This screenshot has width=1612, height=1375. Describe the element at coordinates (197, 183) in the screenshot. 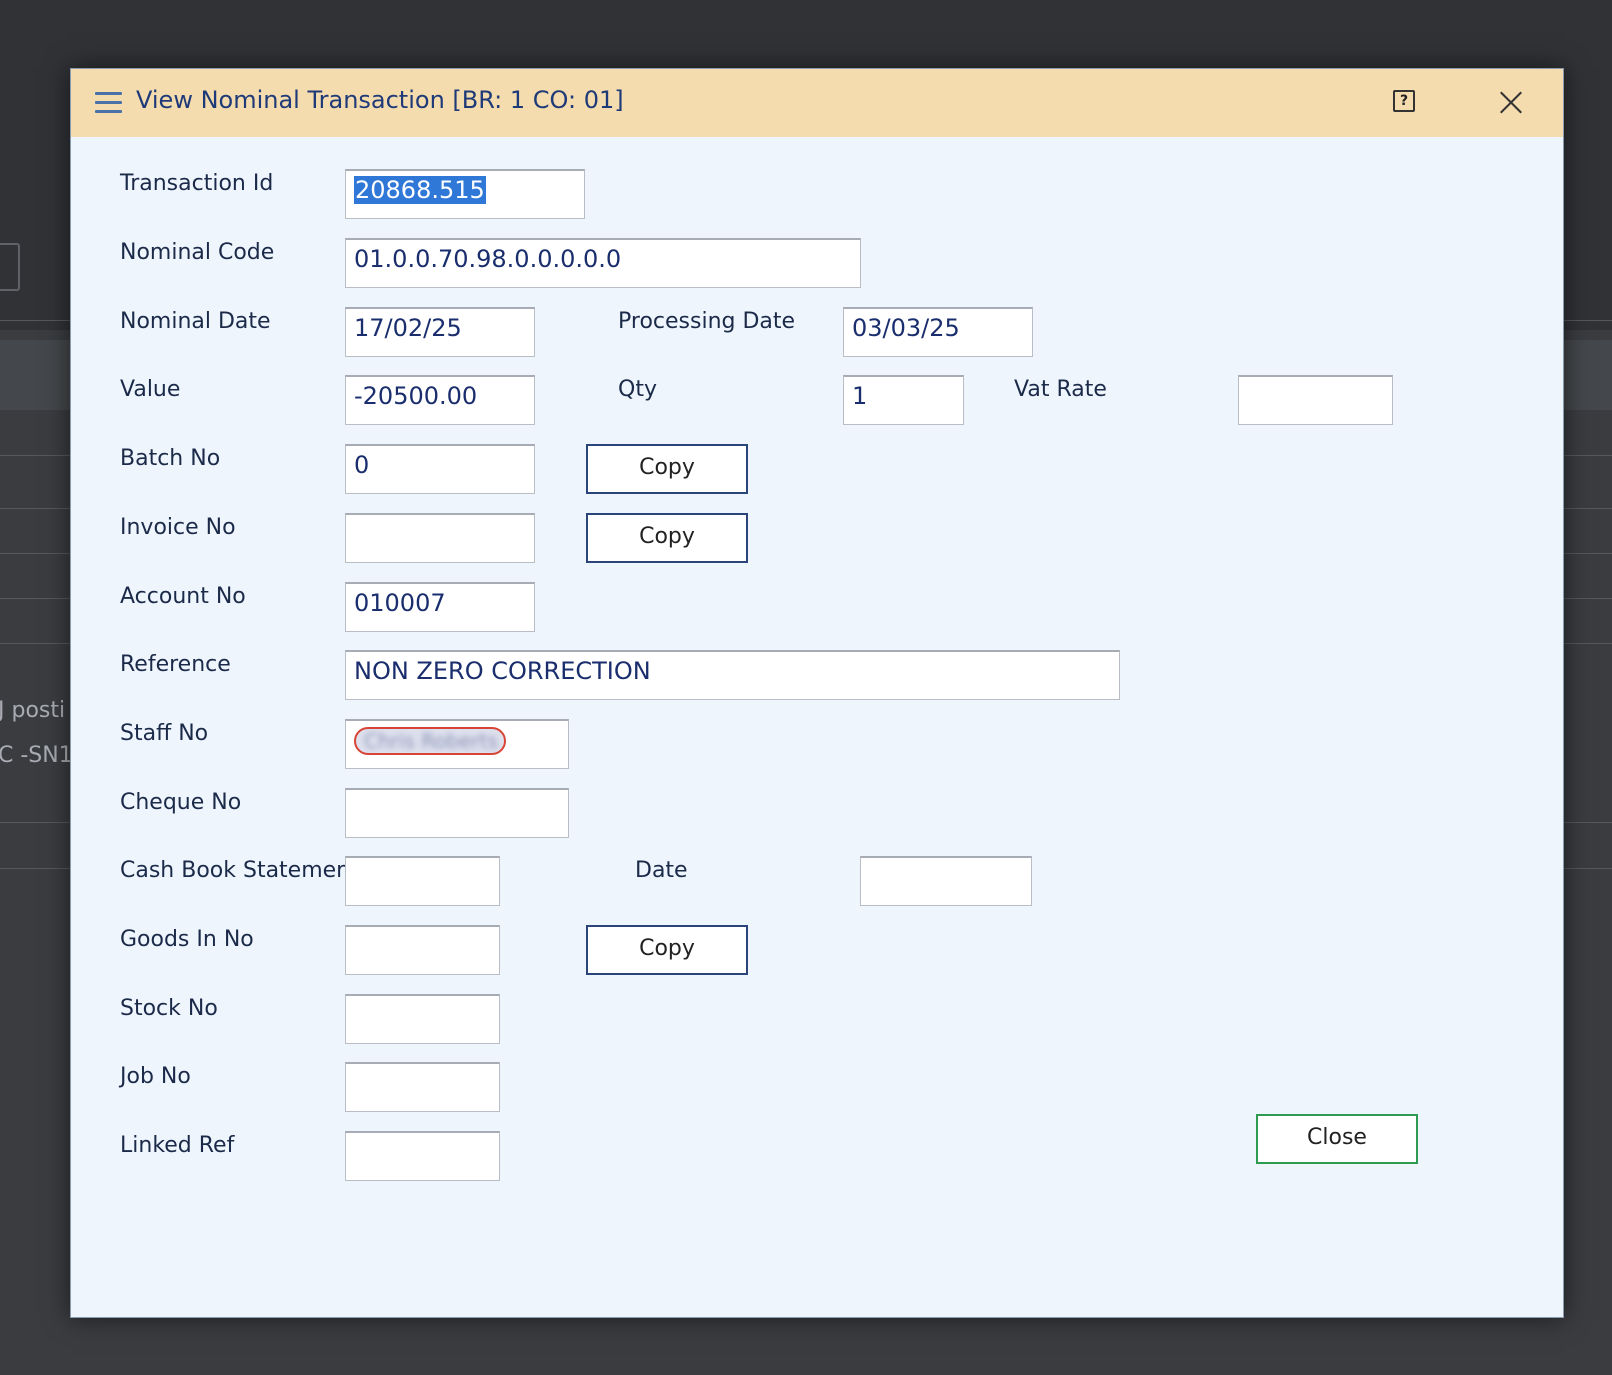

I see `transaction-id-label: Transaction Id` at that location.